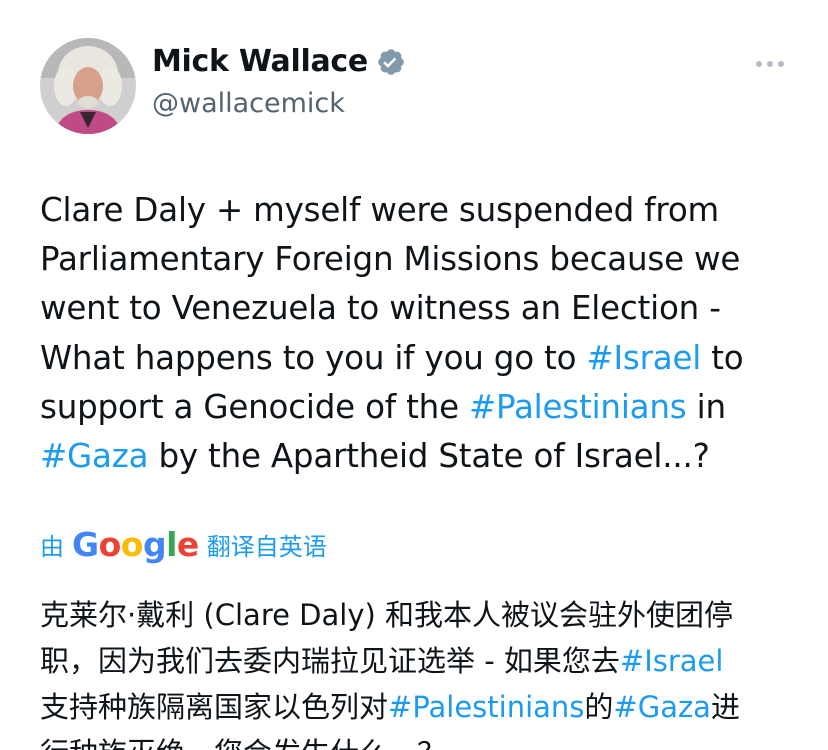  I want to click on translated-text-line: 职，因为我们去委内瑞拉见证选举 - 如果您去#Israel, so click(420, 661).